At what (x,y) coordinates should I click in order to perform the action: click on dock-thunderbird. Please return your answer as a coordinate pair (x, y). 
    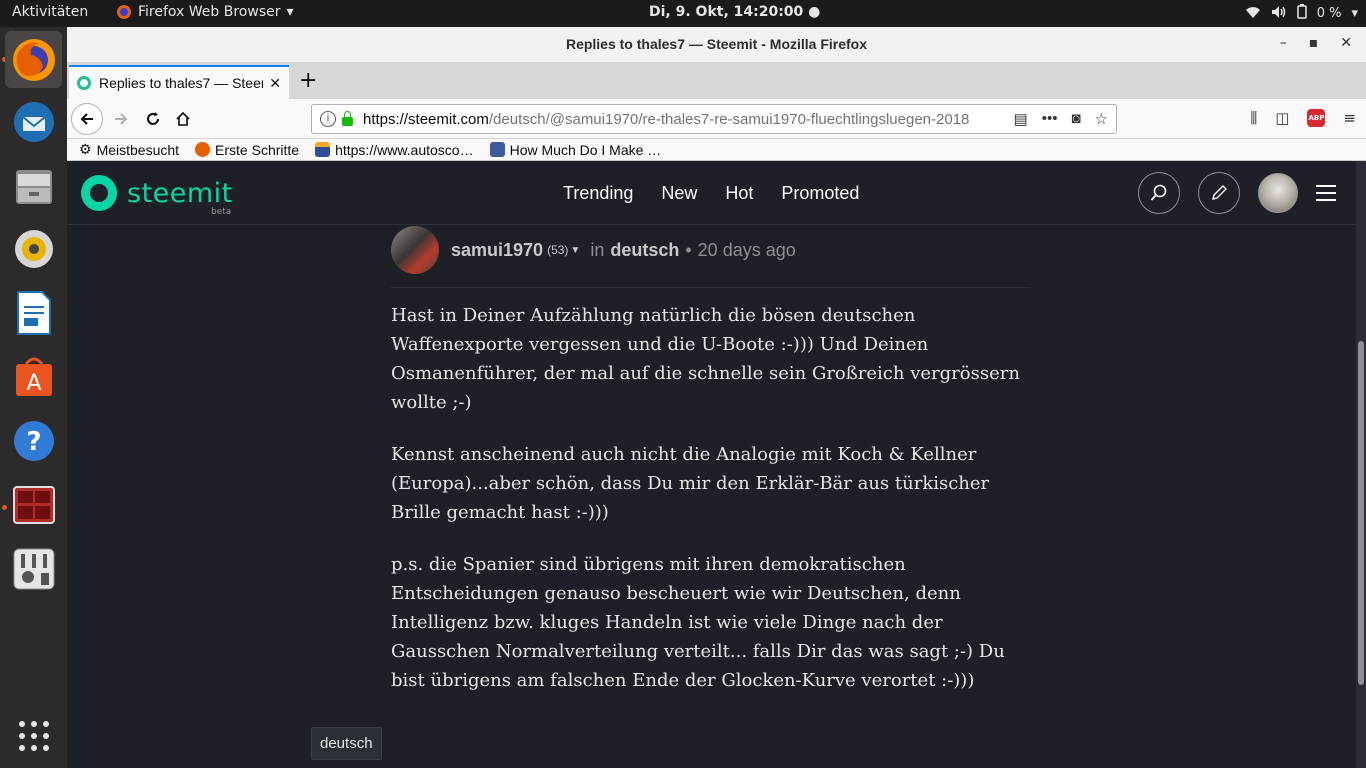
    Looking at the image, I should click on (33, 121).